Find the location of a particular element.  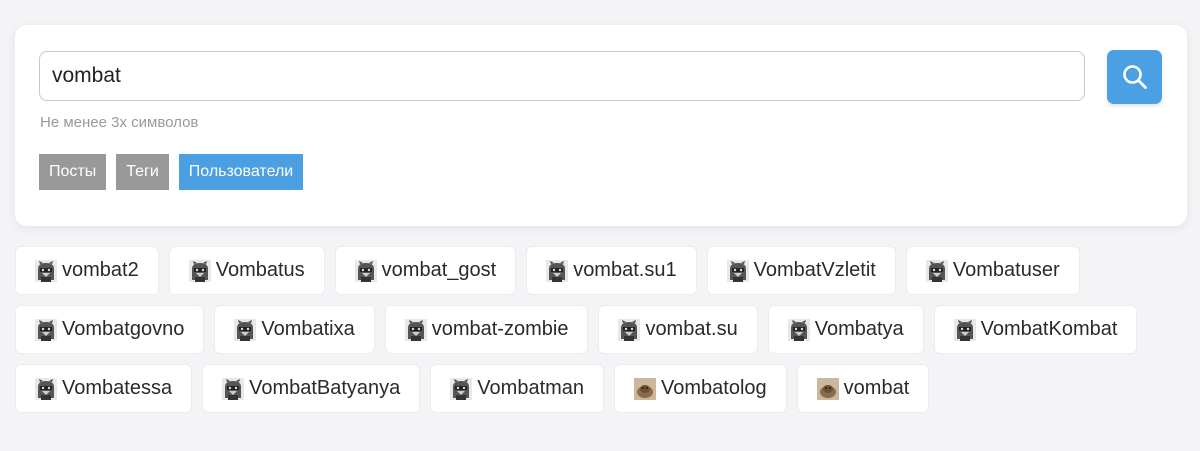

user-chip: vombat.su is located at coordinates (678, 329).